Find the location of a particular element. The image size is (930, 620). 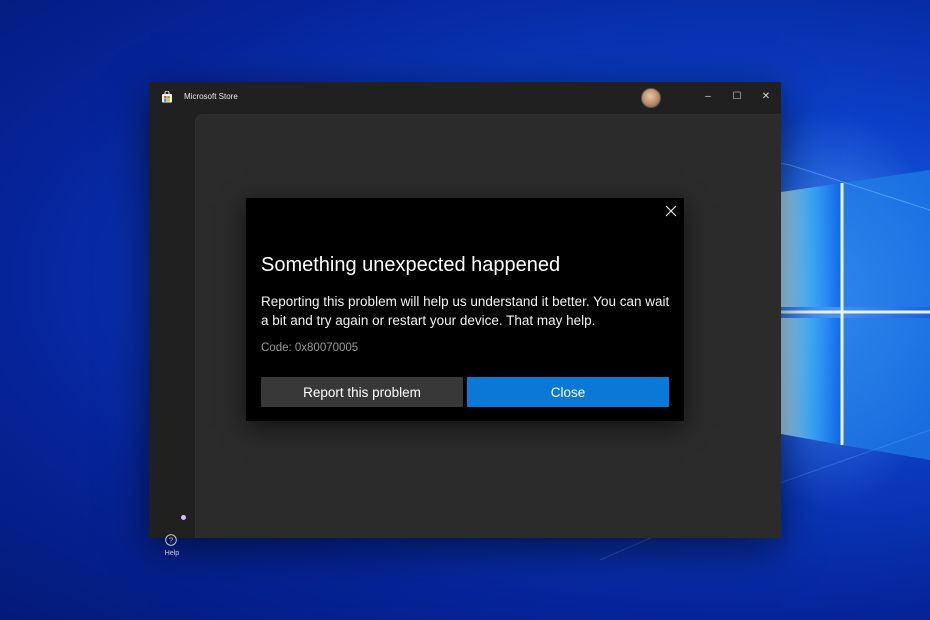

dialog-title: Something unexpected happened is located at coordinates (411, 265).